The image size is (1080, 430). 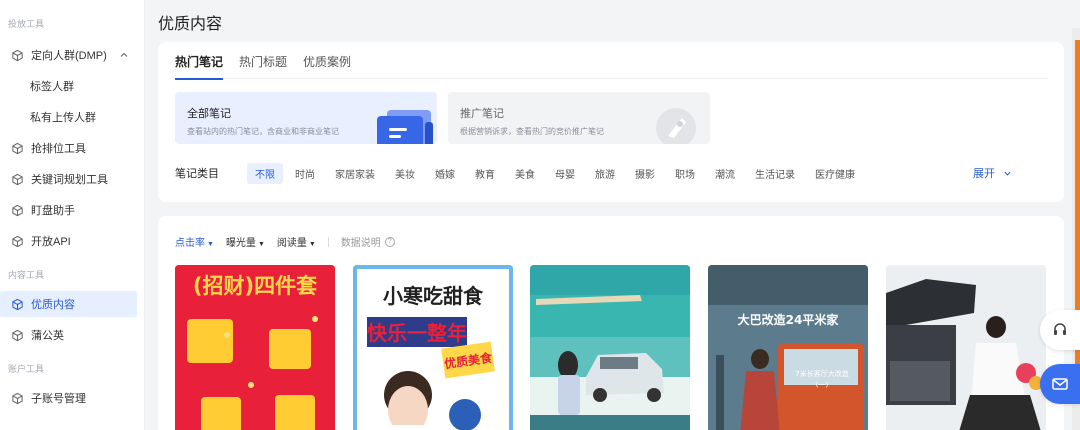 What do you see at coordinates (255, 286) in the screenshot?
I see `thumb-title: (招财)四件套` at bounding box center [255, 286].